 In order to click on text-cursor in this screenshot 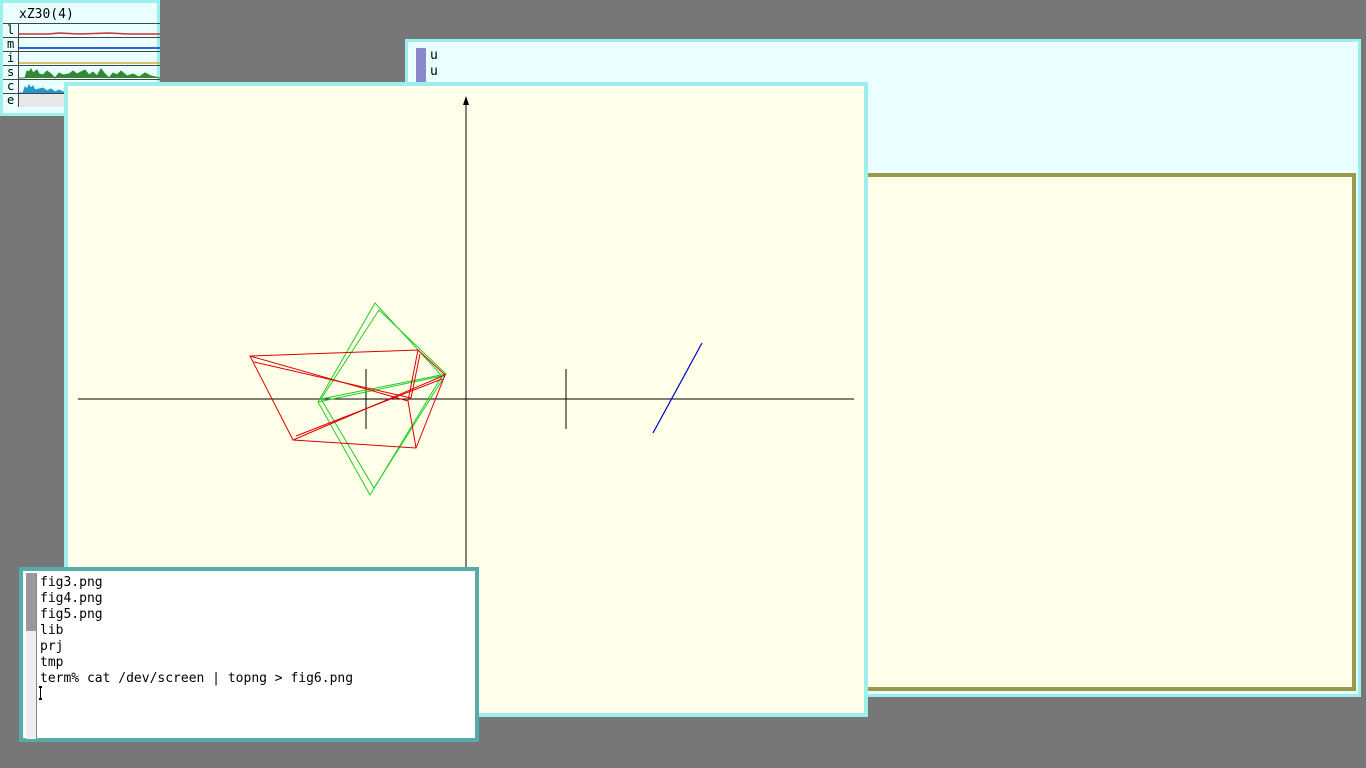, I will do `click(40, 693)`.